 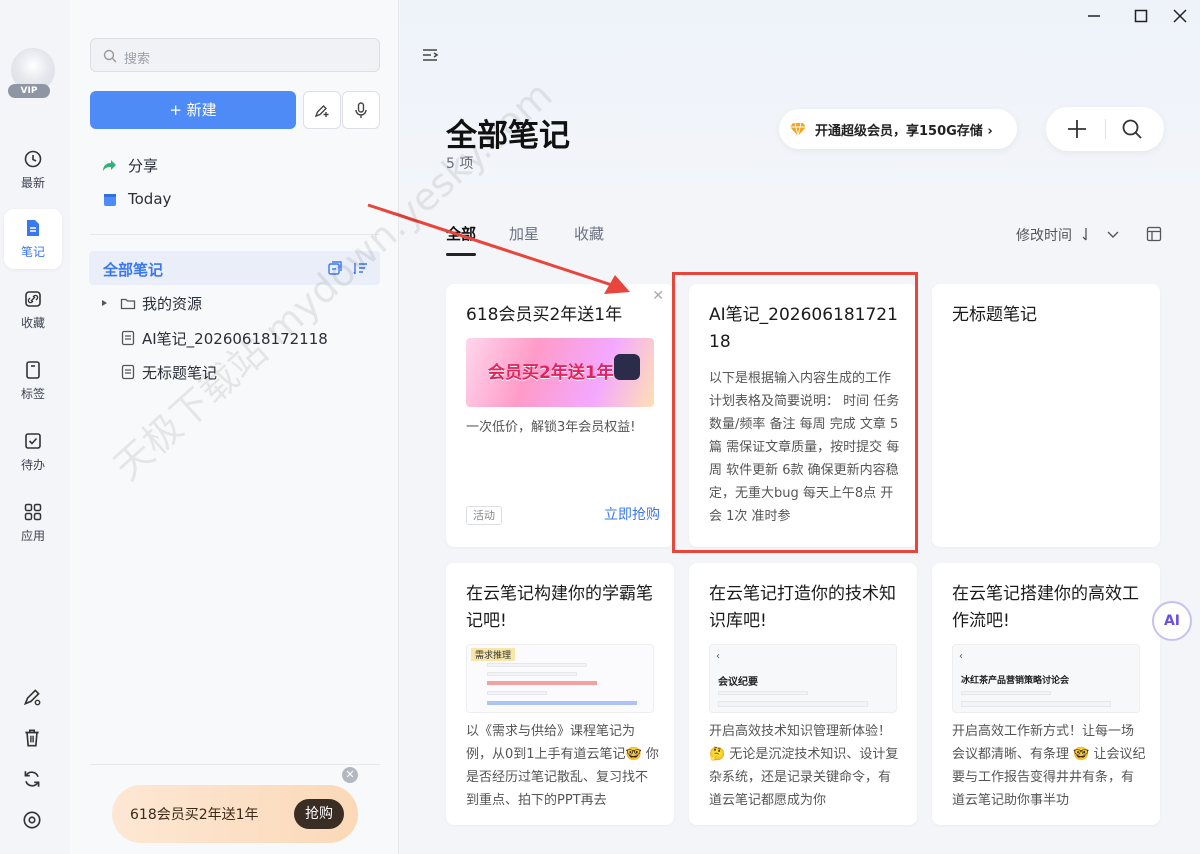 What do you see at coordinates (202, 165) in the screenshot?
I see `sidebar-item-share: 分享` at bounding box center [202, 165].